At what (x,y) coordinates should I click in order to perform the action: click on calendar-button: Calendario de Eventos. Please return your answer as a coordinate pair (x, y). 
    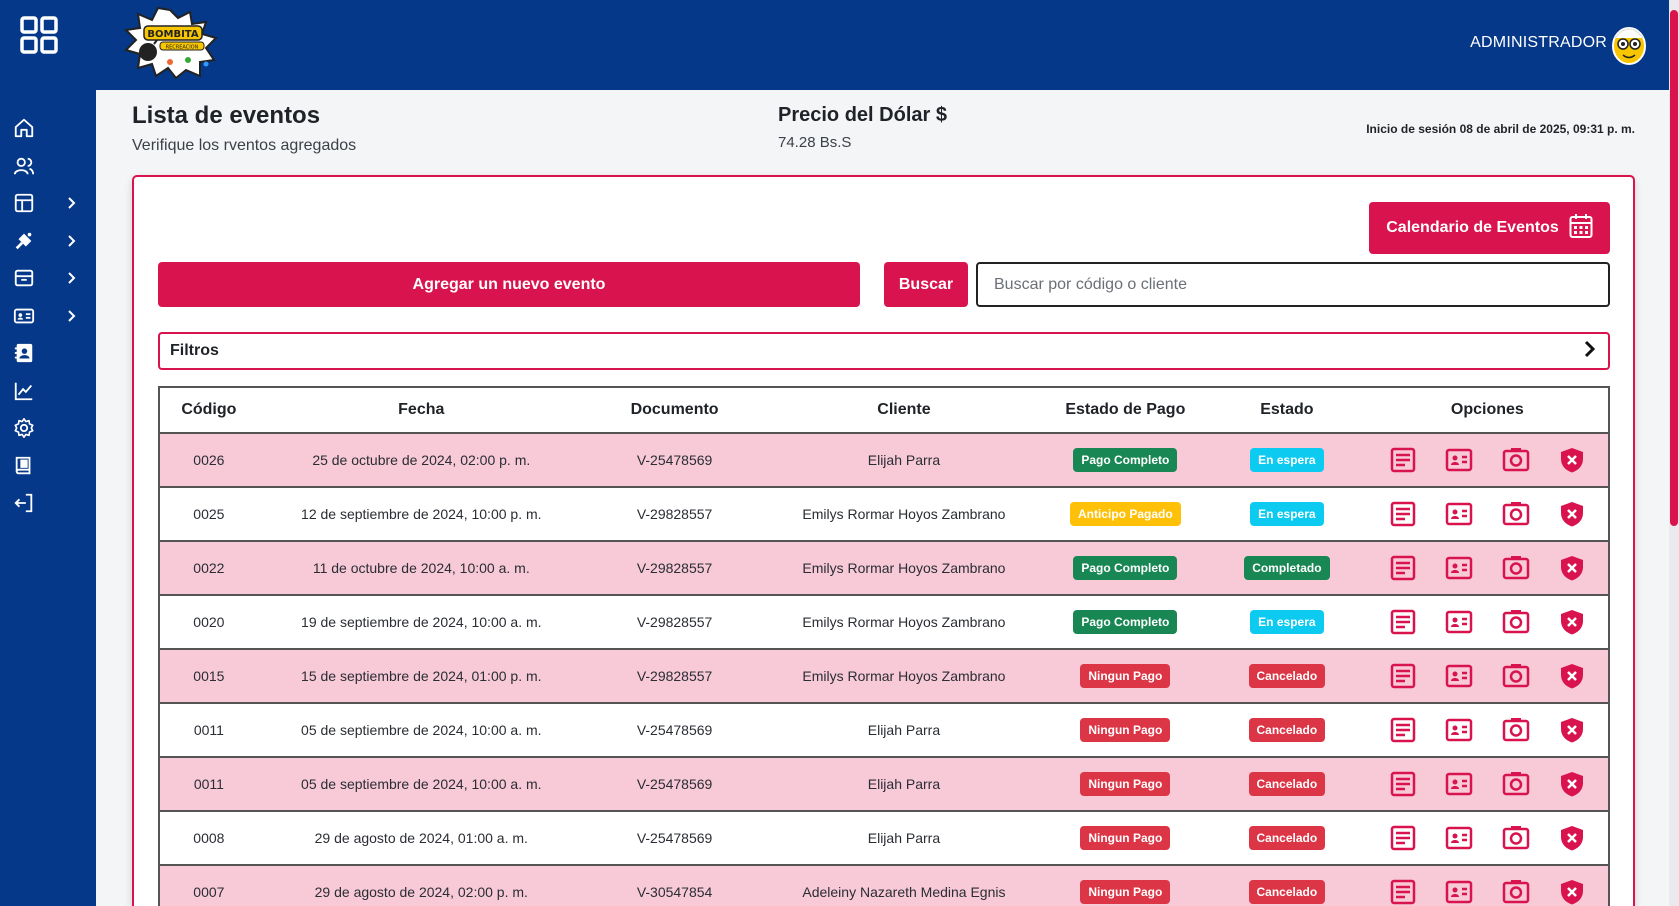
    Looking at the image, I should click on (1489, 228).